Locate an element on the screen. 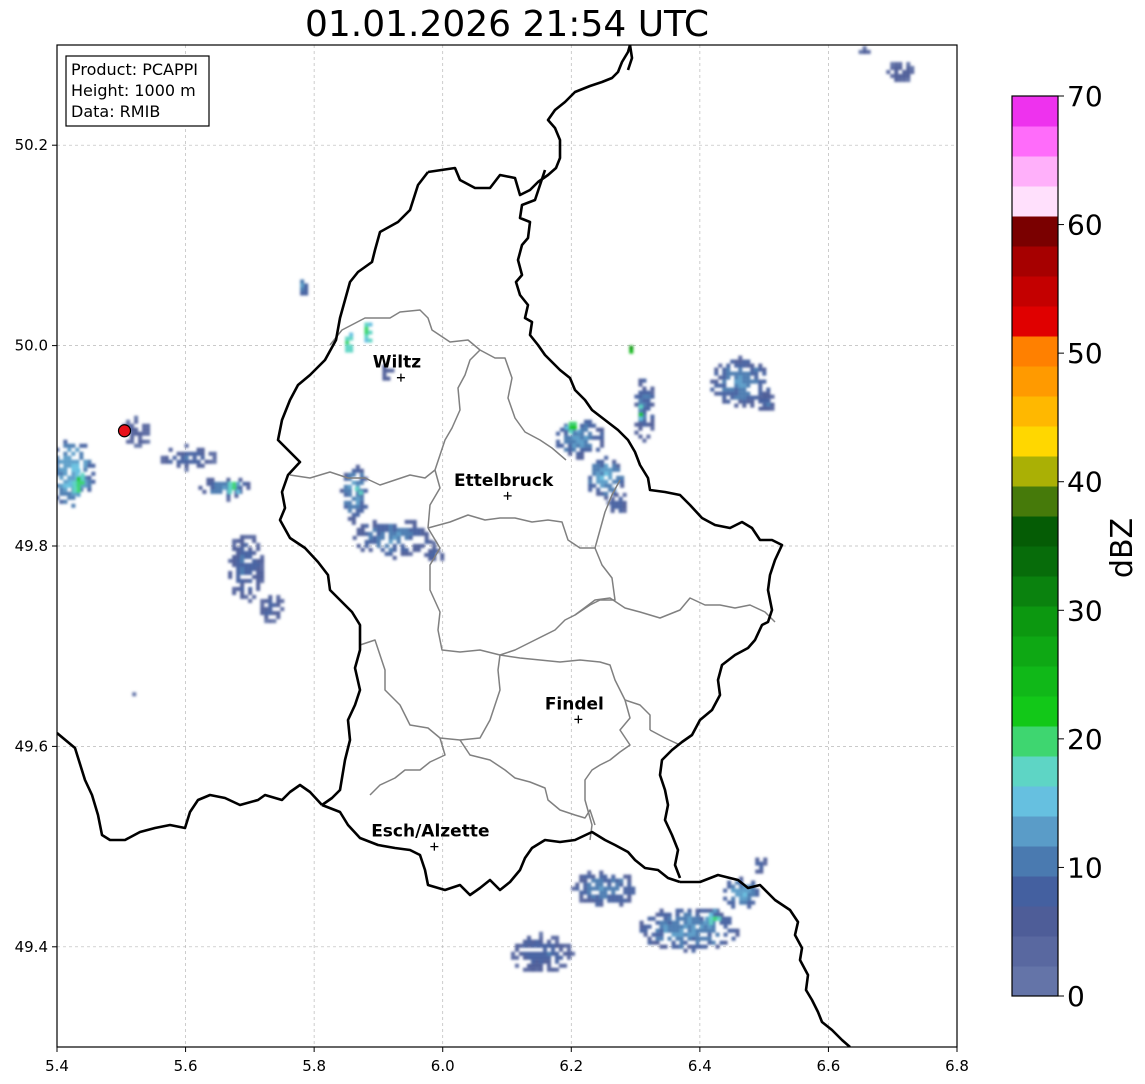 The image size is (1145, 1084). colorbar-tick-label: 0 is located at coordinates (1076, 996).